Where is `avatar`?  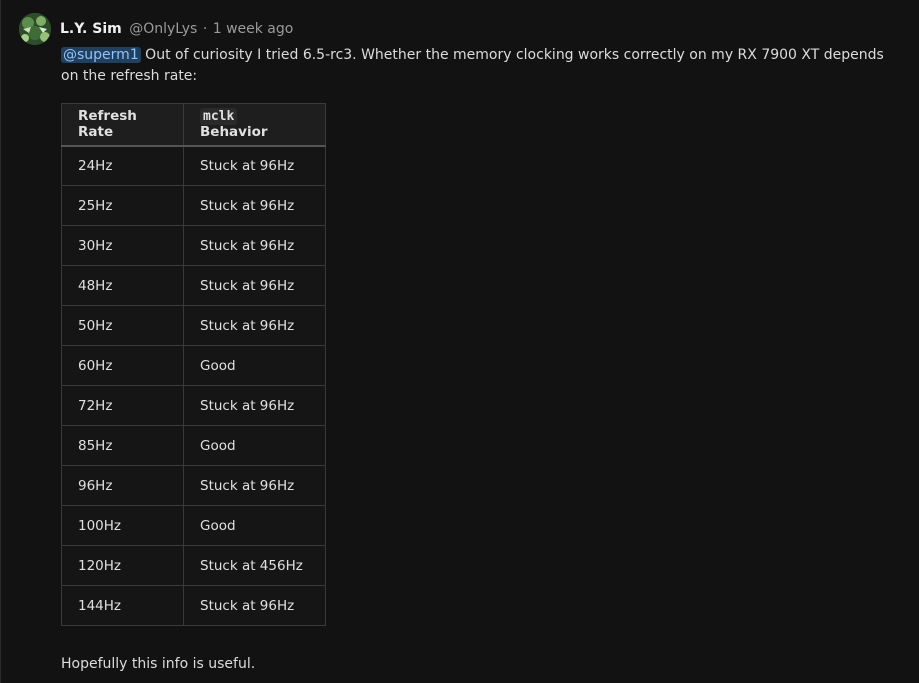 avatar is located at coordinates (35, 29).